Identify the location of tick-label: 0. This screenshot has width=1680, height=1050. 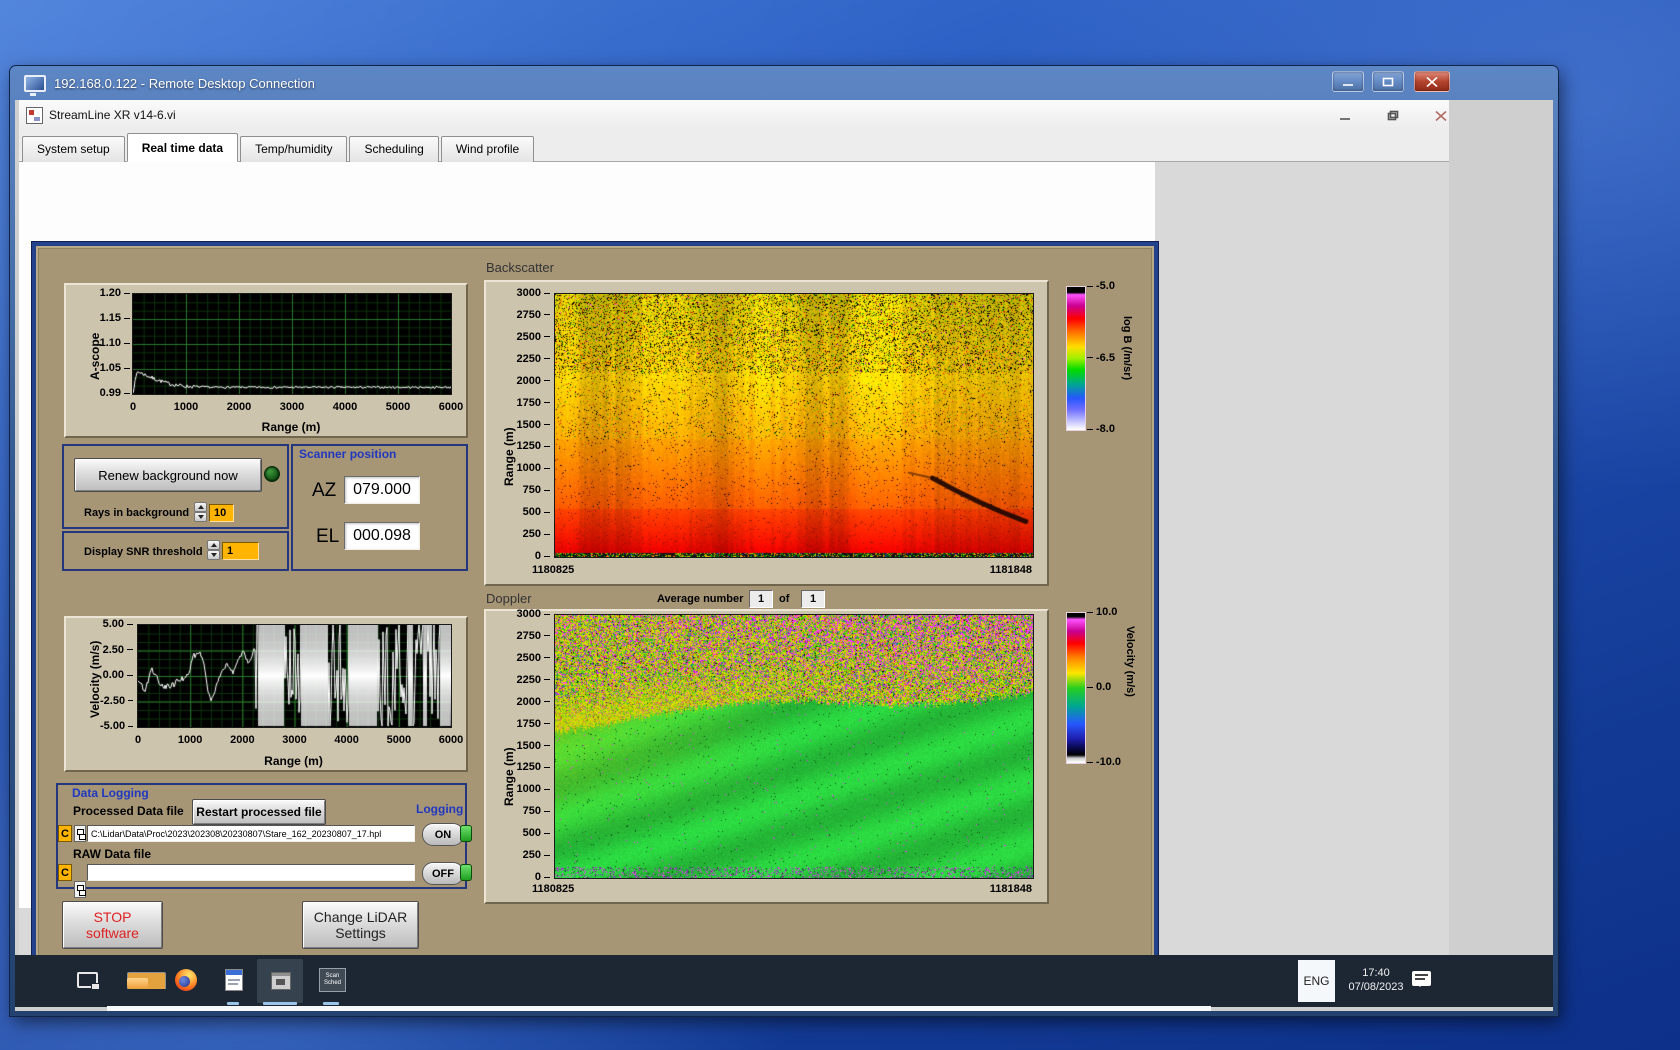
(133, 407).